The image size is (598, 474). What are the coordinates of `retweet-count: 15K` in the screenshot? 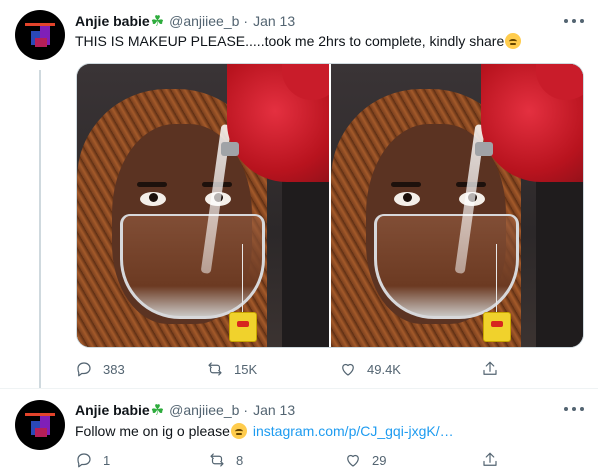 It's located at (246, 369).